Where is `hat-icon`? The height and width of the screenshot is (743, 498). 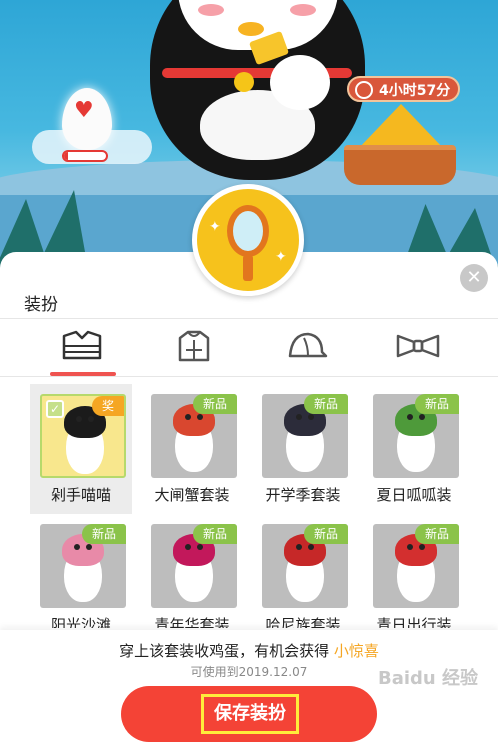 hat-icon is located at coordinates (308, 345).